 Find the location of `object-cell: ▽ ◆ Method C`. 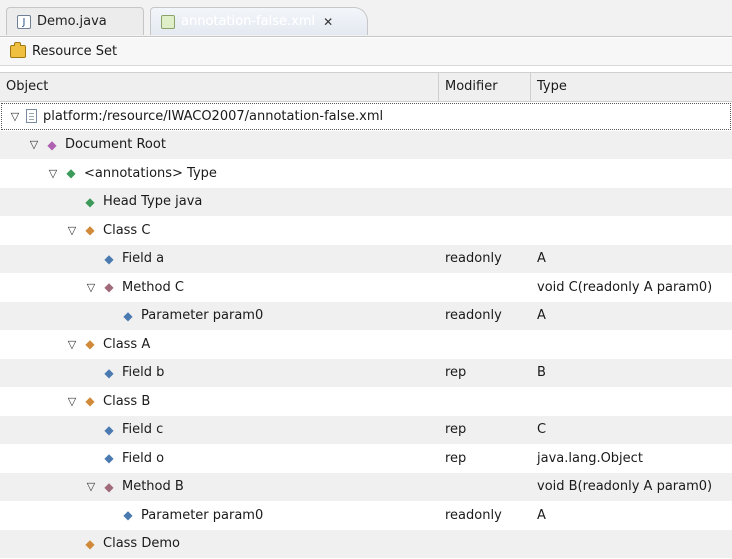

object-cell: ▽ ◆ Method C is located at coordinates (92, 287).